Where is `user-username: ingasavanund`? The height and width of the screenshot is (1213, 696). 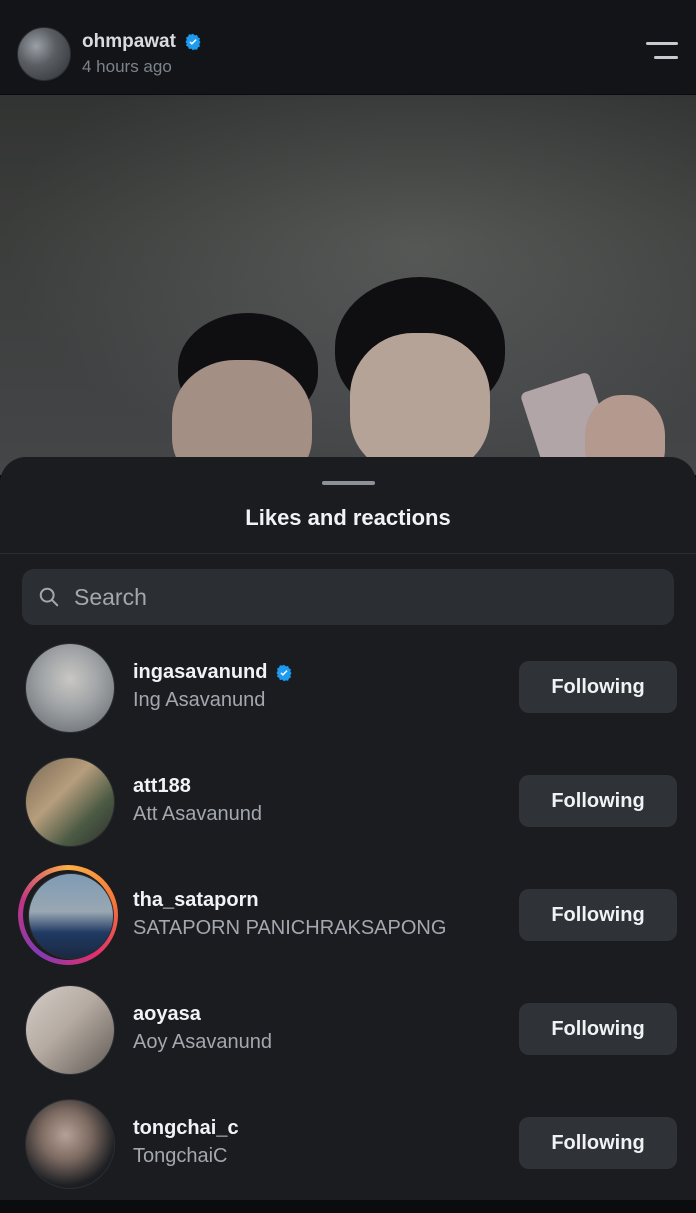
user-username: ingasavanund is located at coordinates (200, 672).